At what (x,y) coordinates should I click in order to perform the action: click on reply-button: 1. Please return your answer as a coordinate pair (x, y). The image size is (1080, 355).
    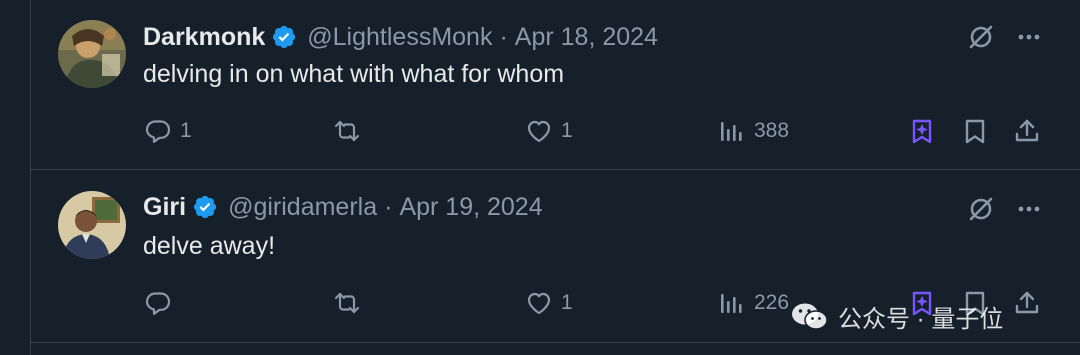
    Looking at the image, I should click on (168, 131).